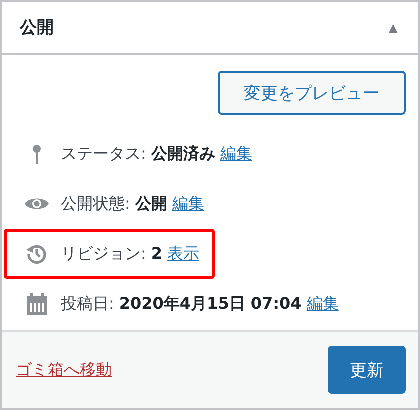 The width and height of the screenshot is (420, 410). I want to click on row-label: ステータス:, so click(103, 154).